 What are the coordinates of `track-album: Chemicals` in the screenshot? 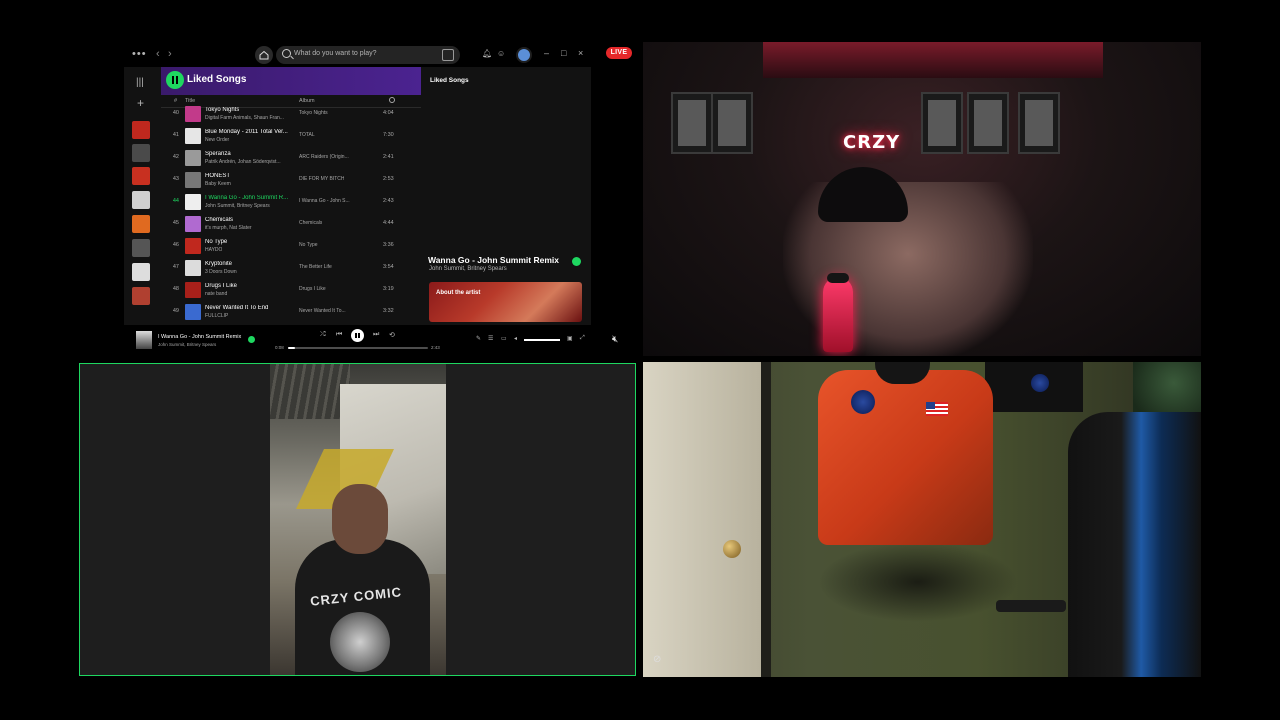 It's located at (310, 223).